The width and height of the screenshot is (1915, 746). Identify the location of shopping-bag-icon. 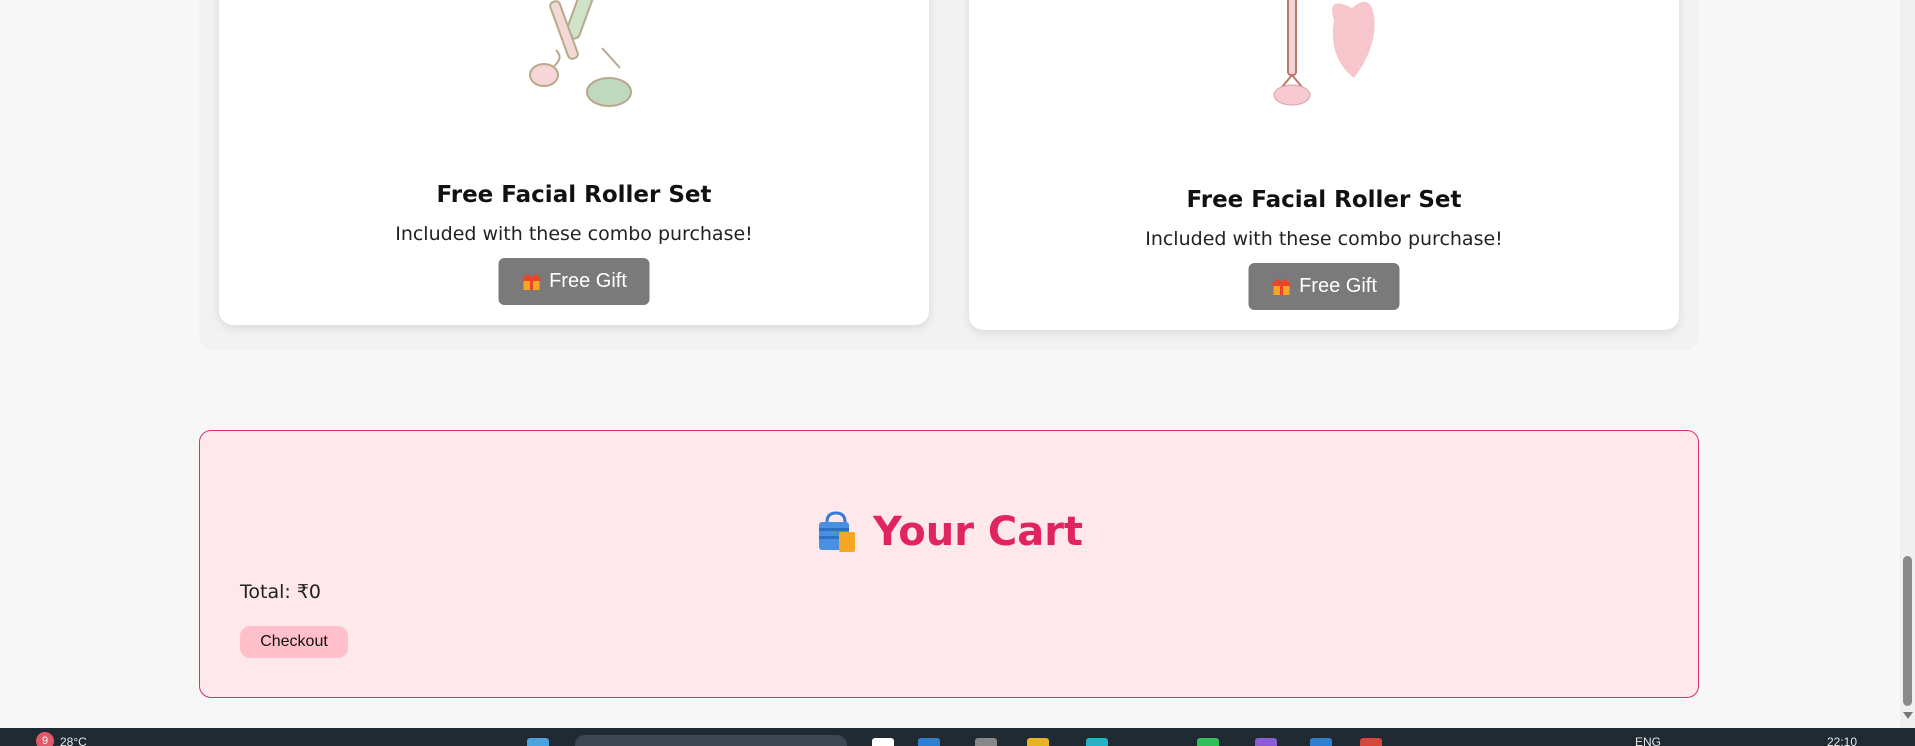
(836, 531).